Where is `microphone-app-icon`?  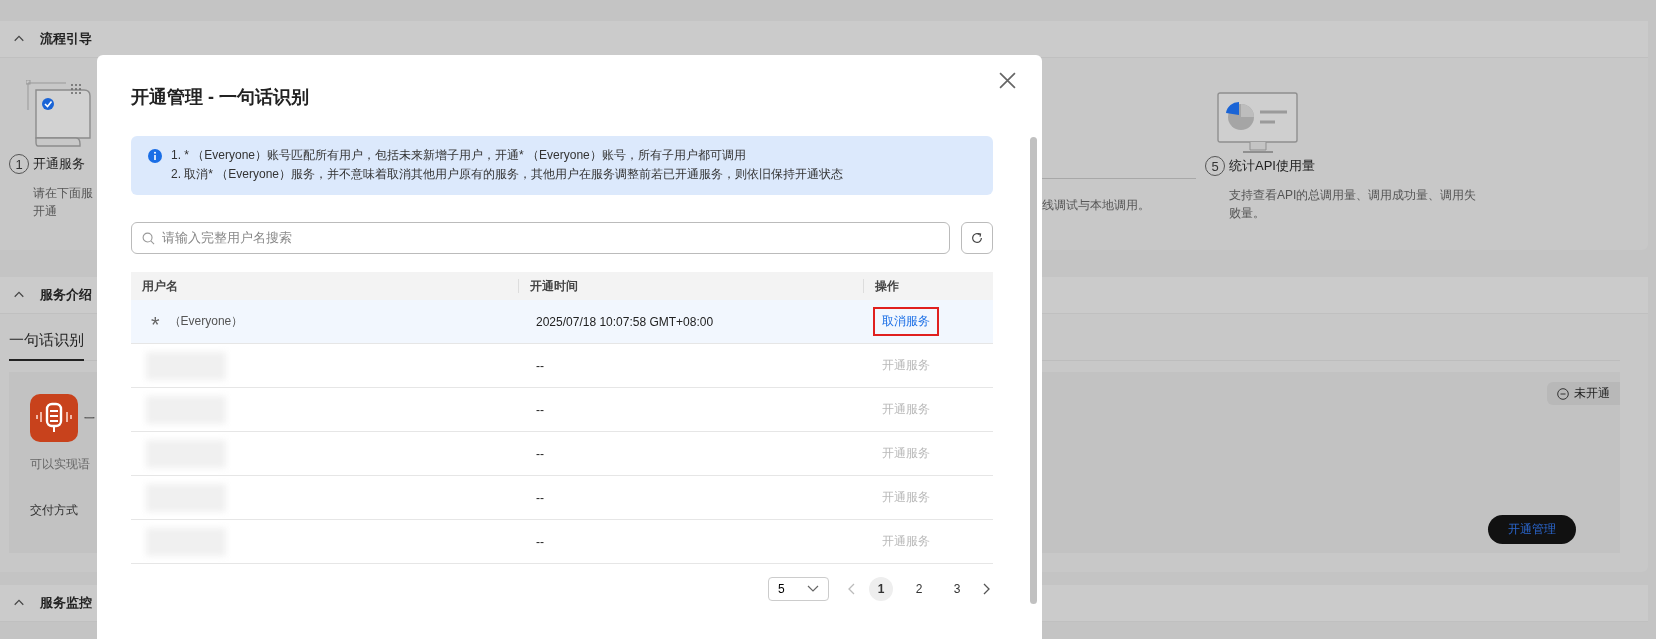
microphone-app-icon is located at coordinates (54, 418).